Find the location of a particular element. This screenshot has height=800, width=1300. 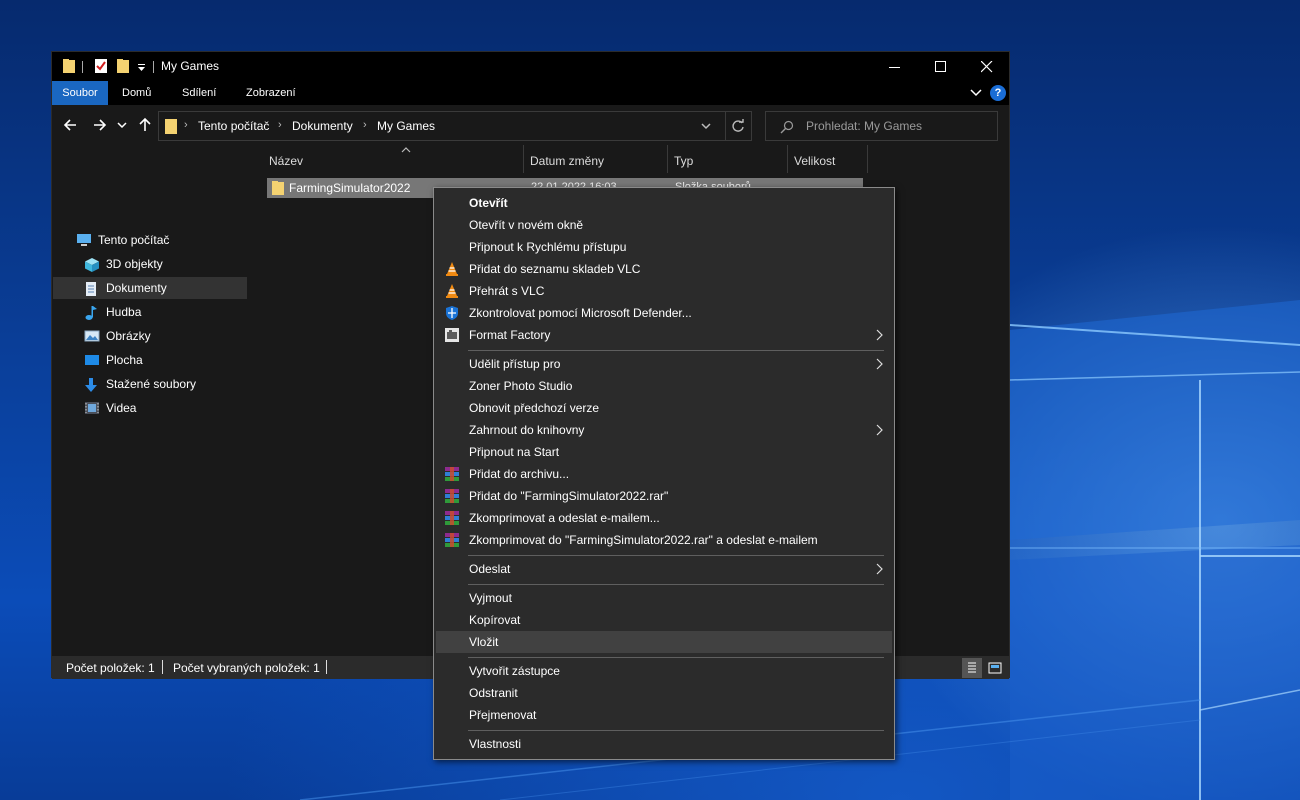

submenu-chevron-icon is located at coordinates (880, 365).